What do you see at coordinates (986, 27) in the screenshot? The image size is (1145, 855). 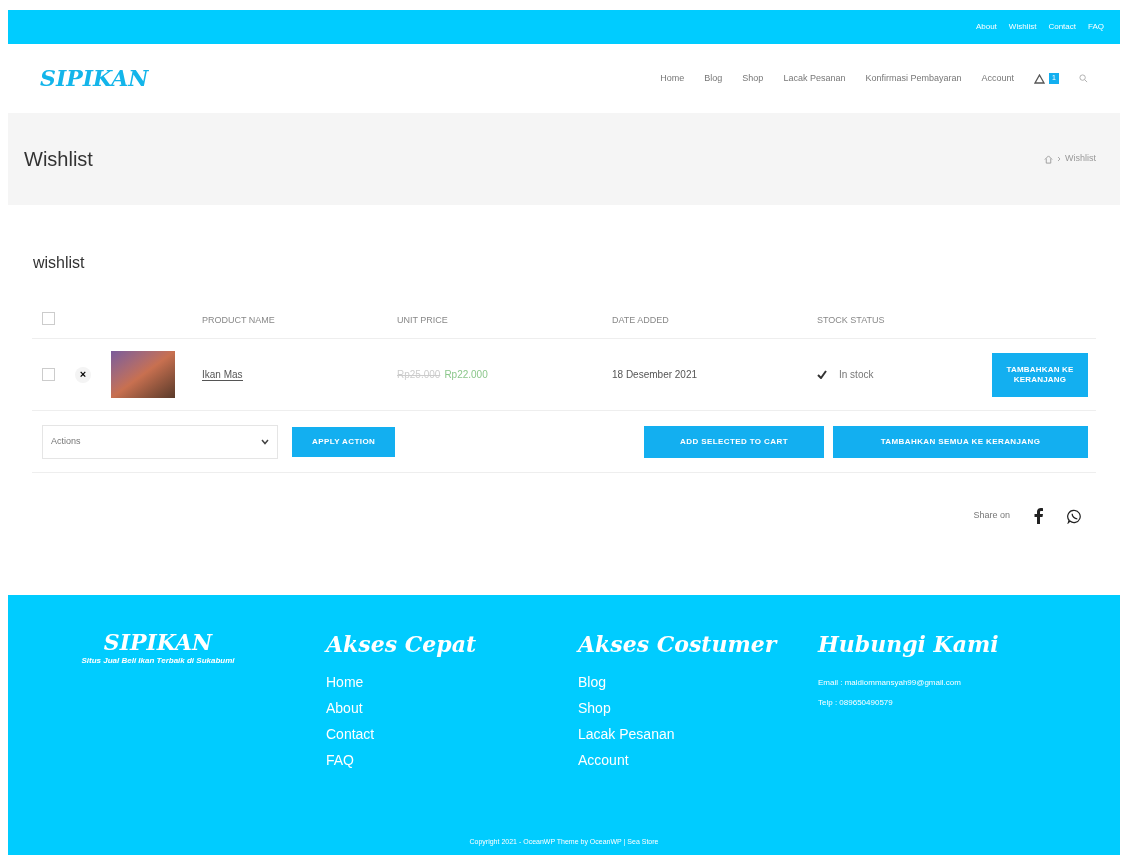 I see `top-link: About` at bounding box center [986, 27].